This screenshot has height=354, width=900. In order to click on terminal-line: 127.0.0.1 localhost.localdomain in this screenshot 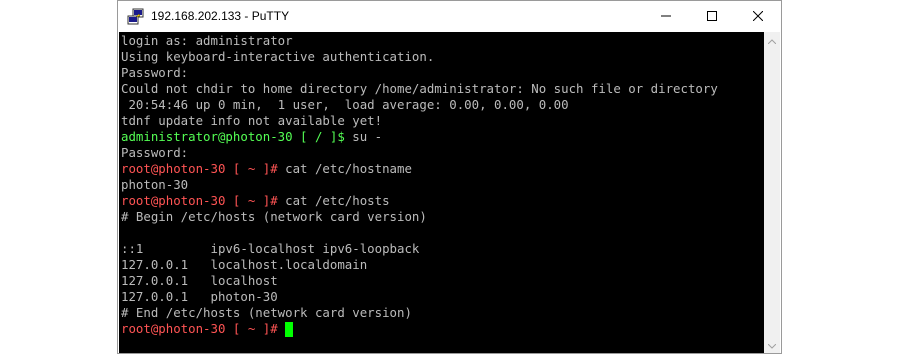, I will do `click(244, 265)`.